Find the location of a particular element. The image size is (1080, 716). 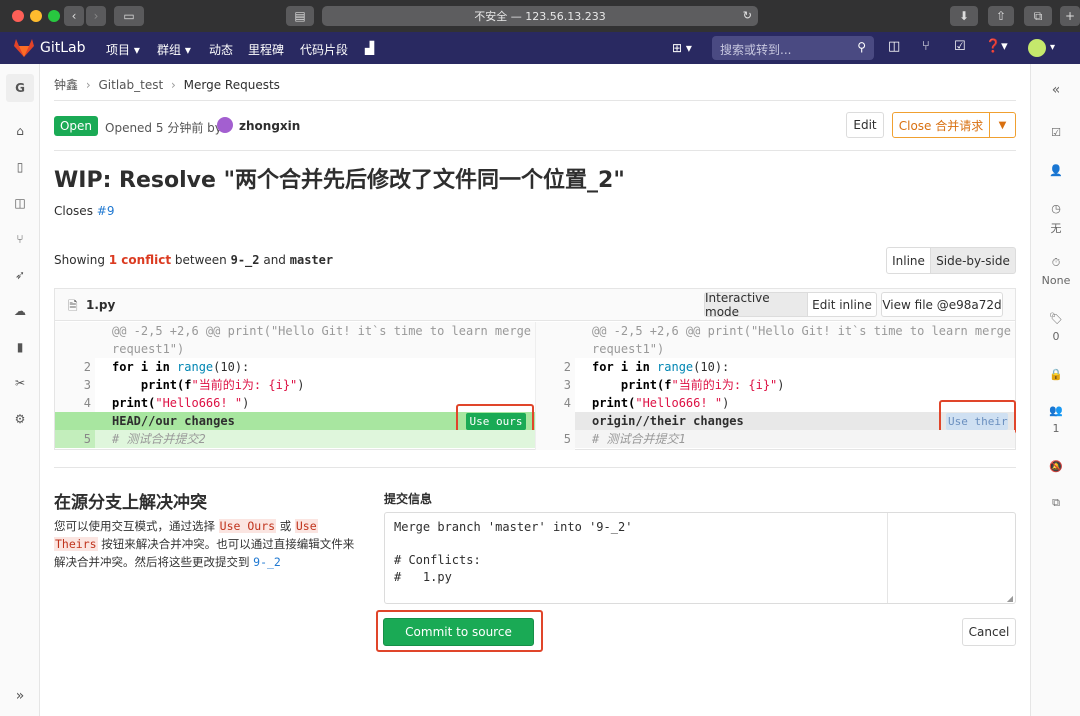

user-avatar is located at coordinates (1037, 48).